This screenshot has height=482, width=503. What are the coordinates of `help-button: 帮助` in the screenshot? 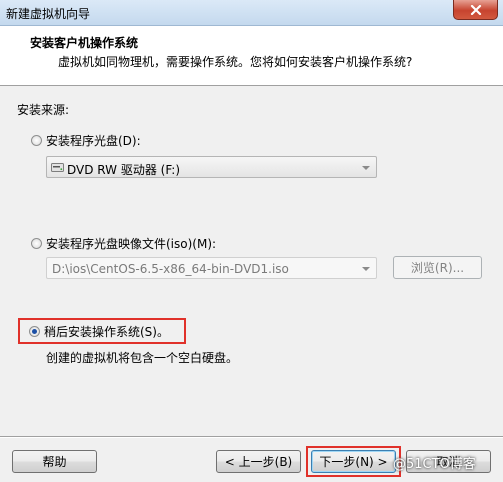 It's located at (54, 461).